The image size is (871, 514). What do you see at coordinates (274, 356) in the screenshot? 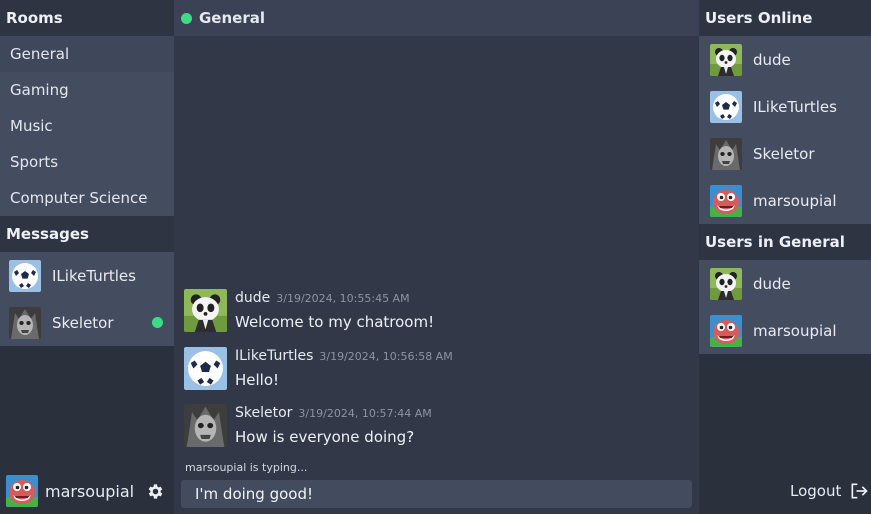
I see `message-author: ILikeTurtles` at bounding box center [274, 356].